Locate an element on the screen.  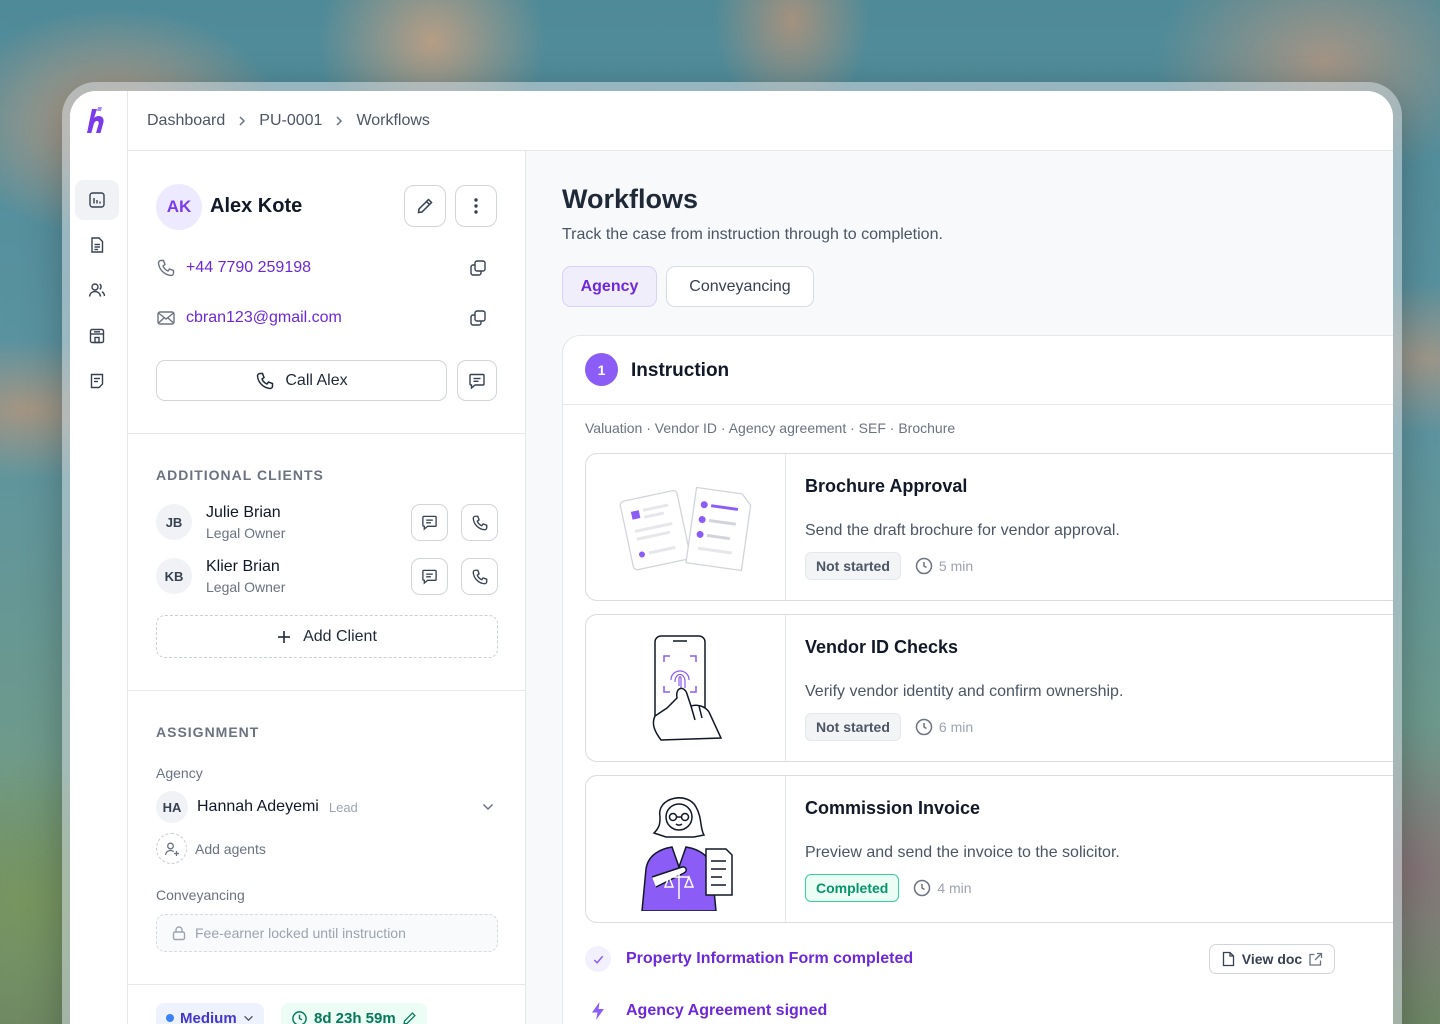
breadcrumb-dashboard: Dashboard is located at coordinates (186, 121).